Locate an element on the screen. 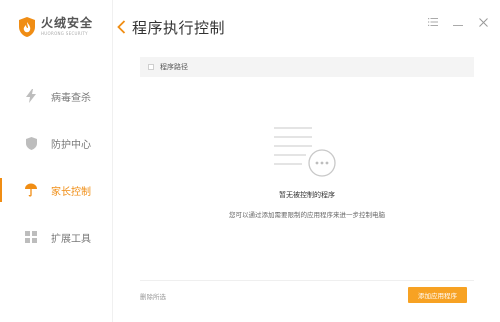 Image resolution: width=500 pixels, height=322 pixels. add-application-button: 添加应用程序 is located at coordinates (437, 295).